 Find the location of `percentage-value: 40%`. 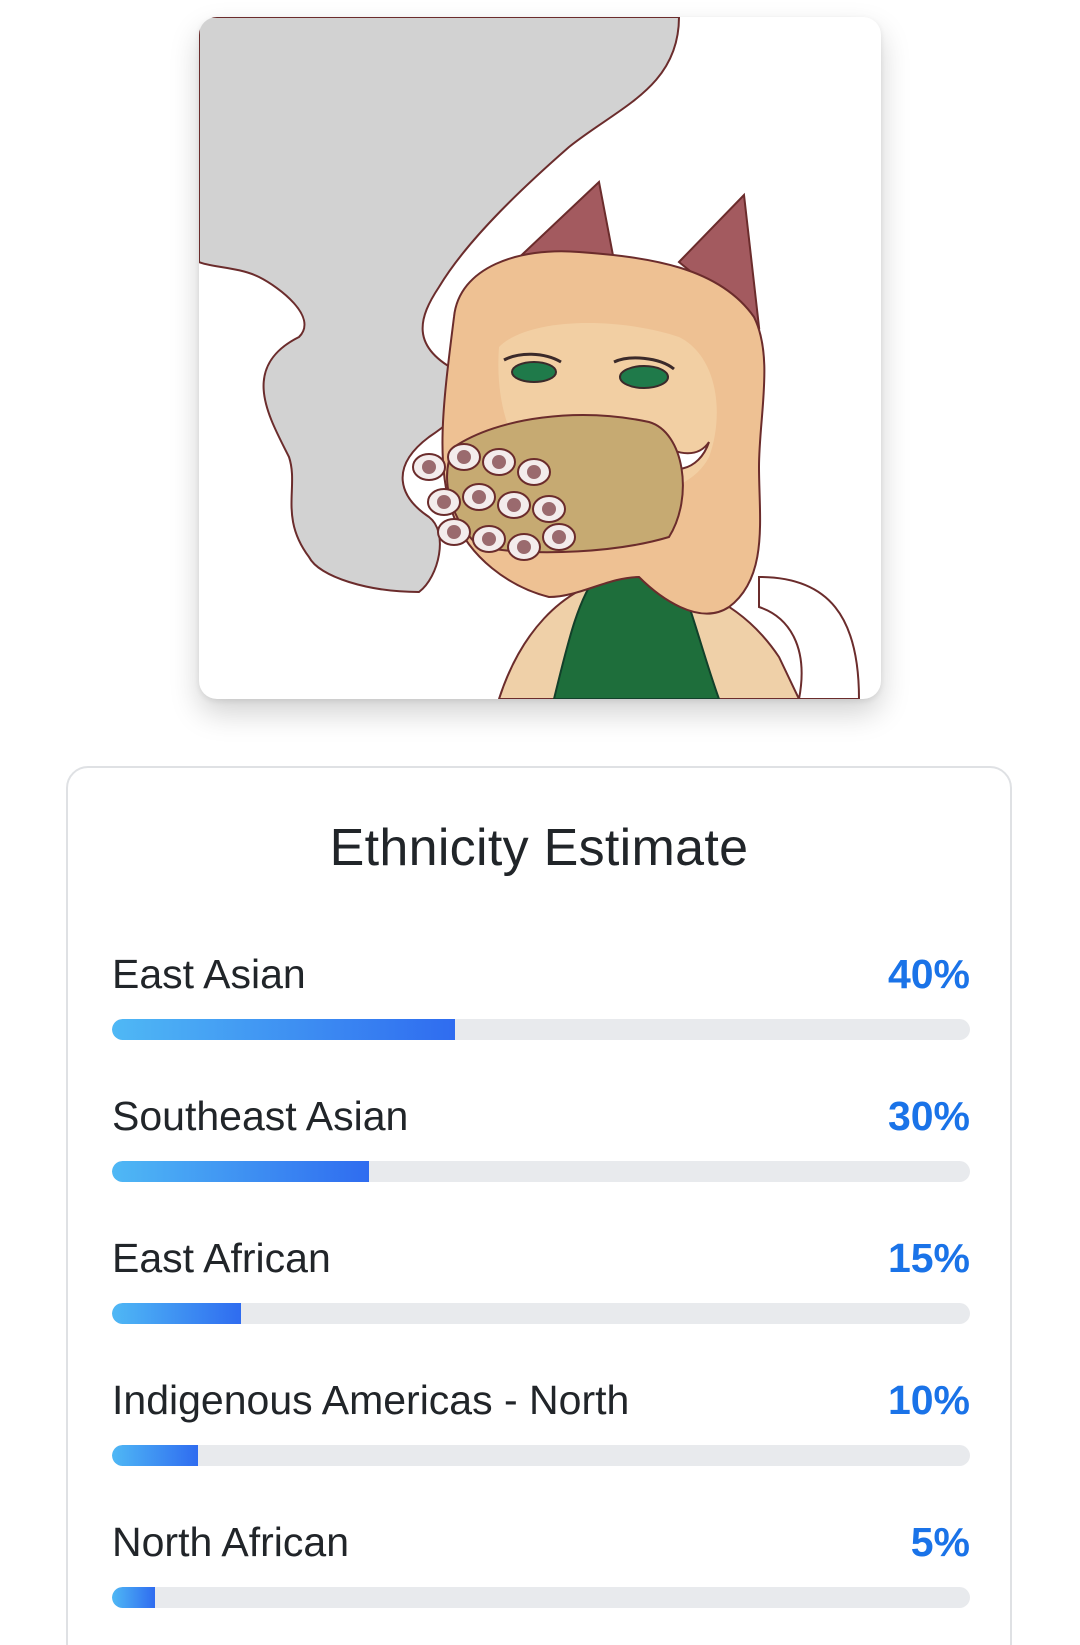

percentage-value: 40% is located at coordinates (928, 974).